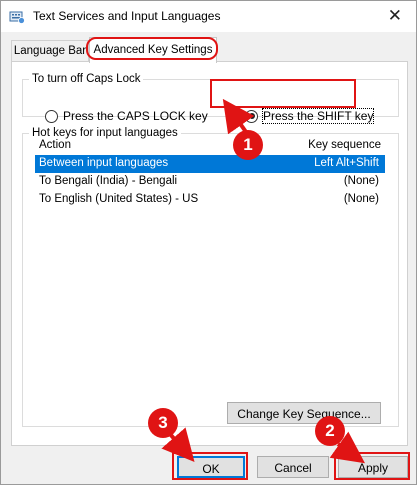  I want to click on hotkeys-group-label: Hot keys for input languages, so click(105, 133).